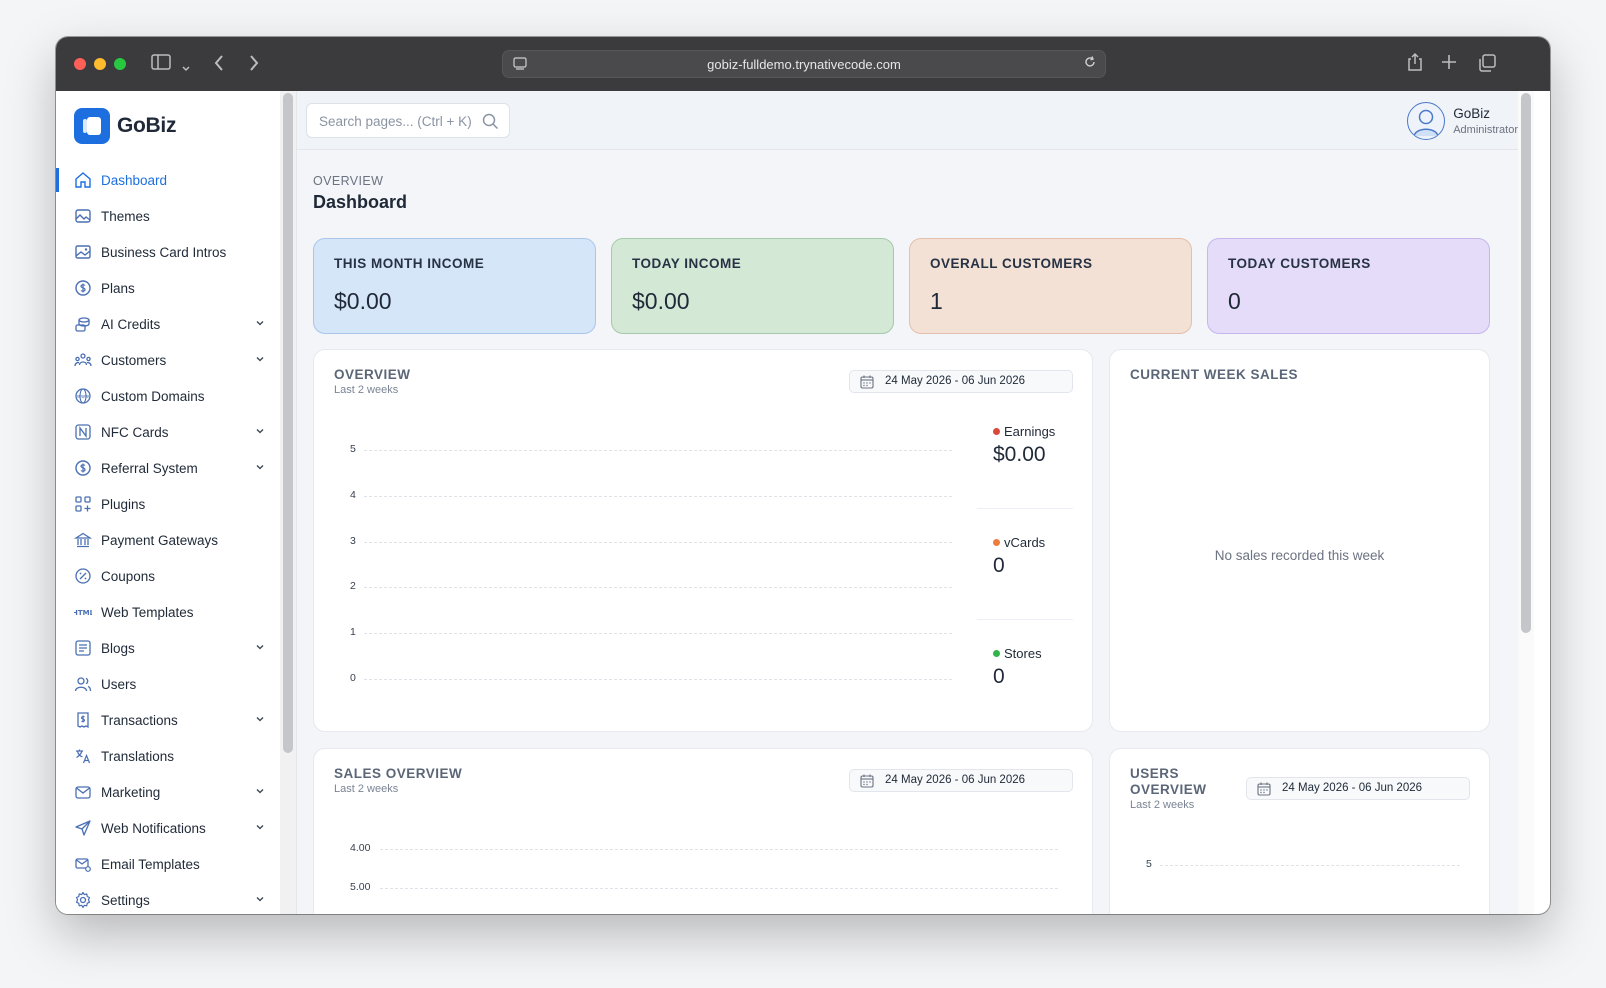 This screenshot has height=988, width=1606. What do you see at coordinates (1168, 789) in the screenshot?
I see `users-overview-title-line2: OVERVIEW` at bounding box center [1168, 789].